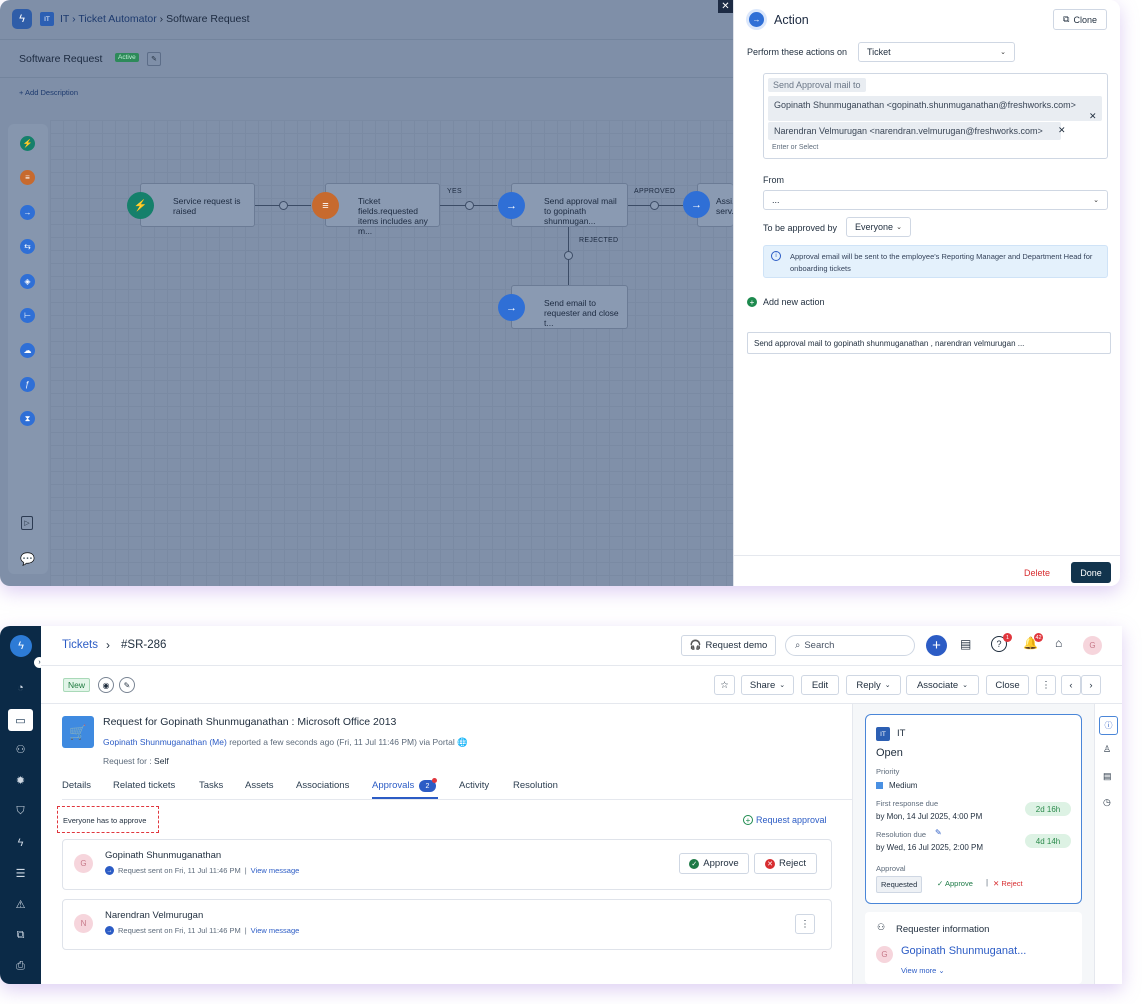  What do you see at coordinates (873, 685) in the screenshot?
I see `reply-button: Reply ⌄` at bounding box center [873, 685].